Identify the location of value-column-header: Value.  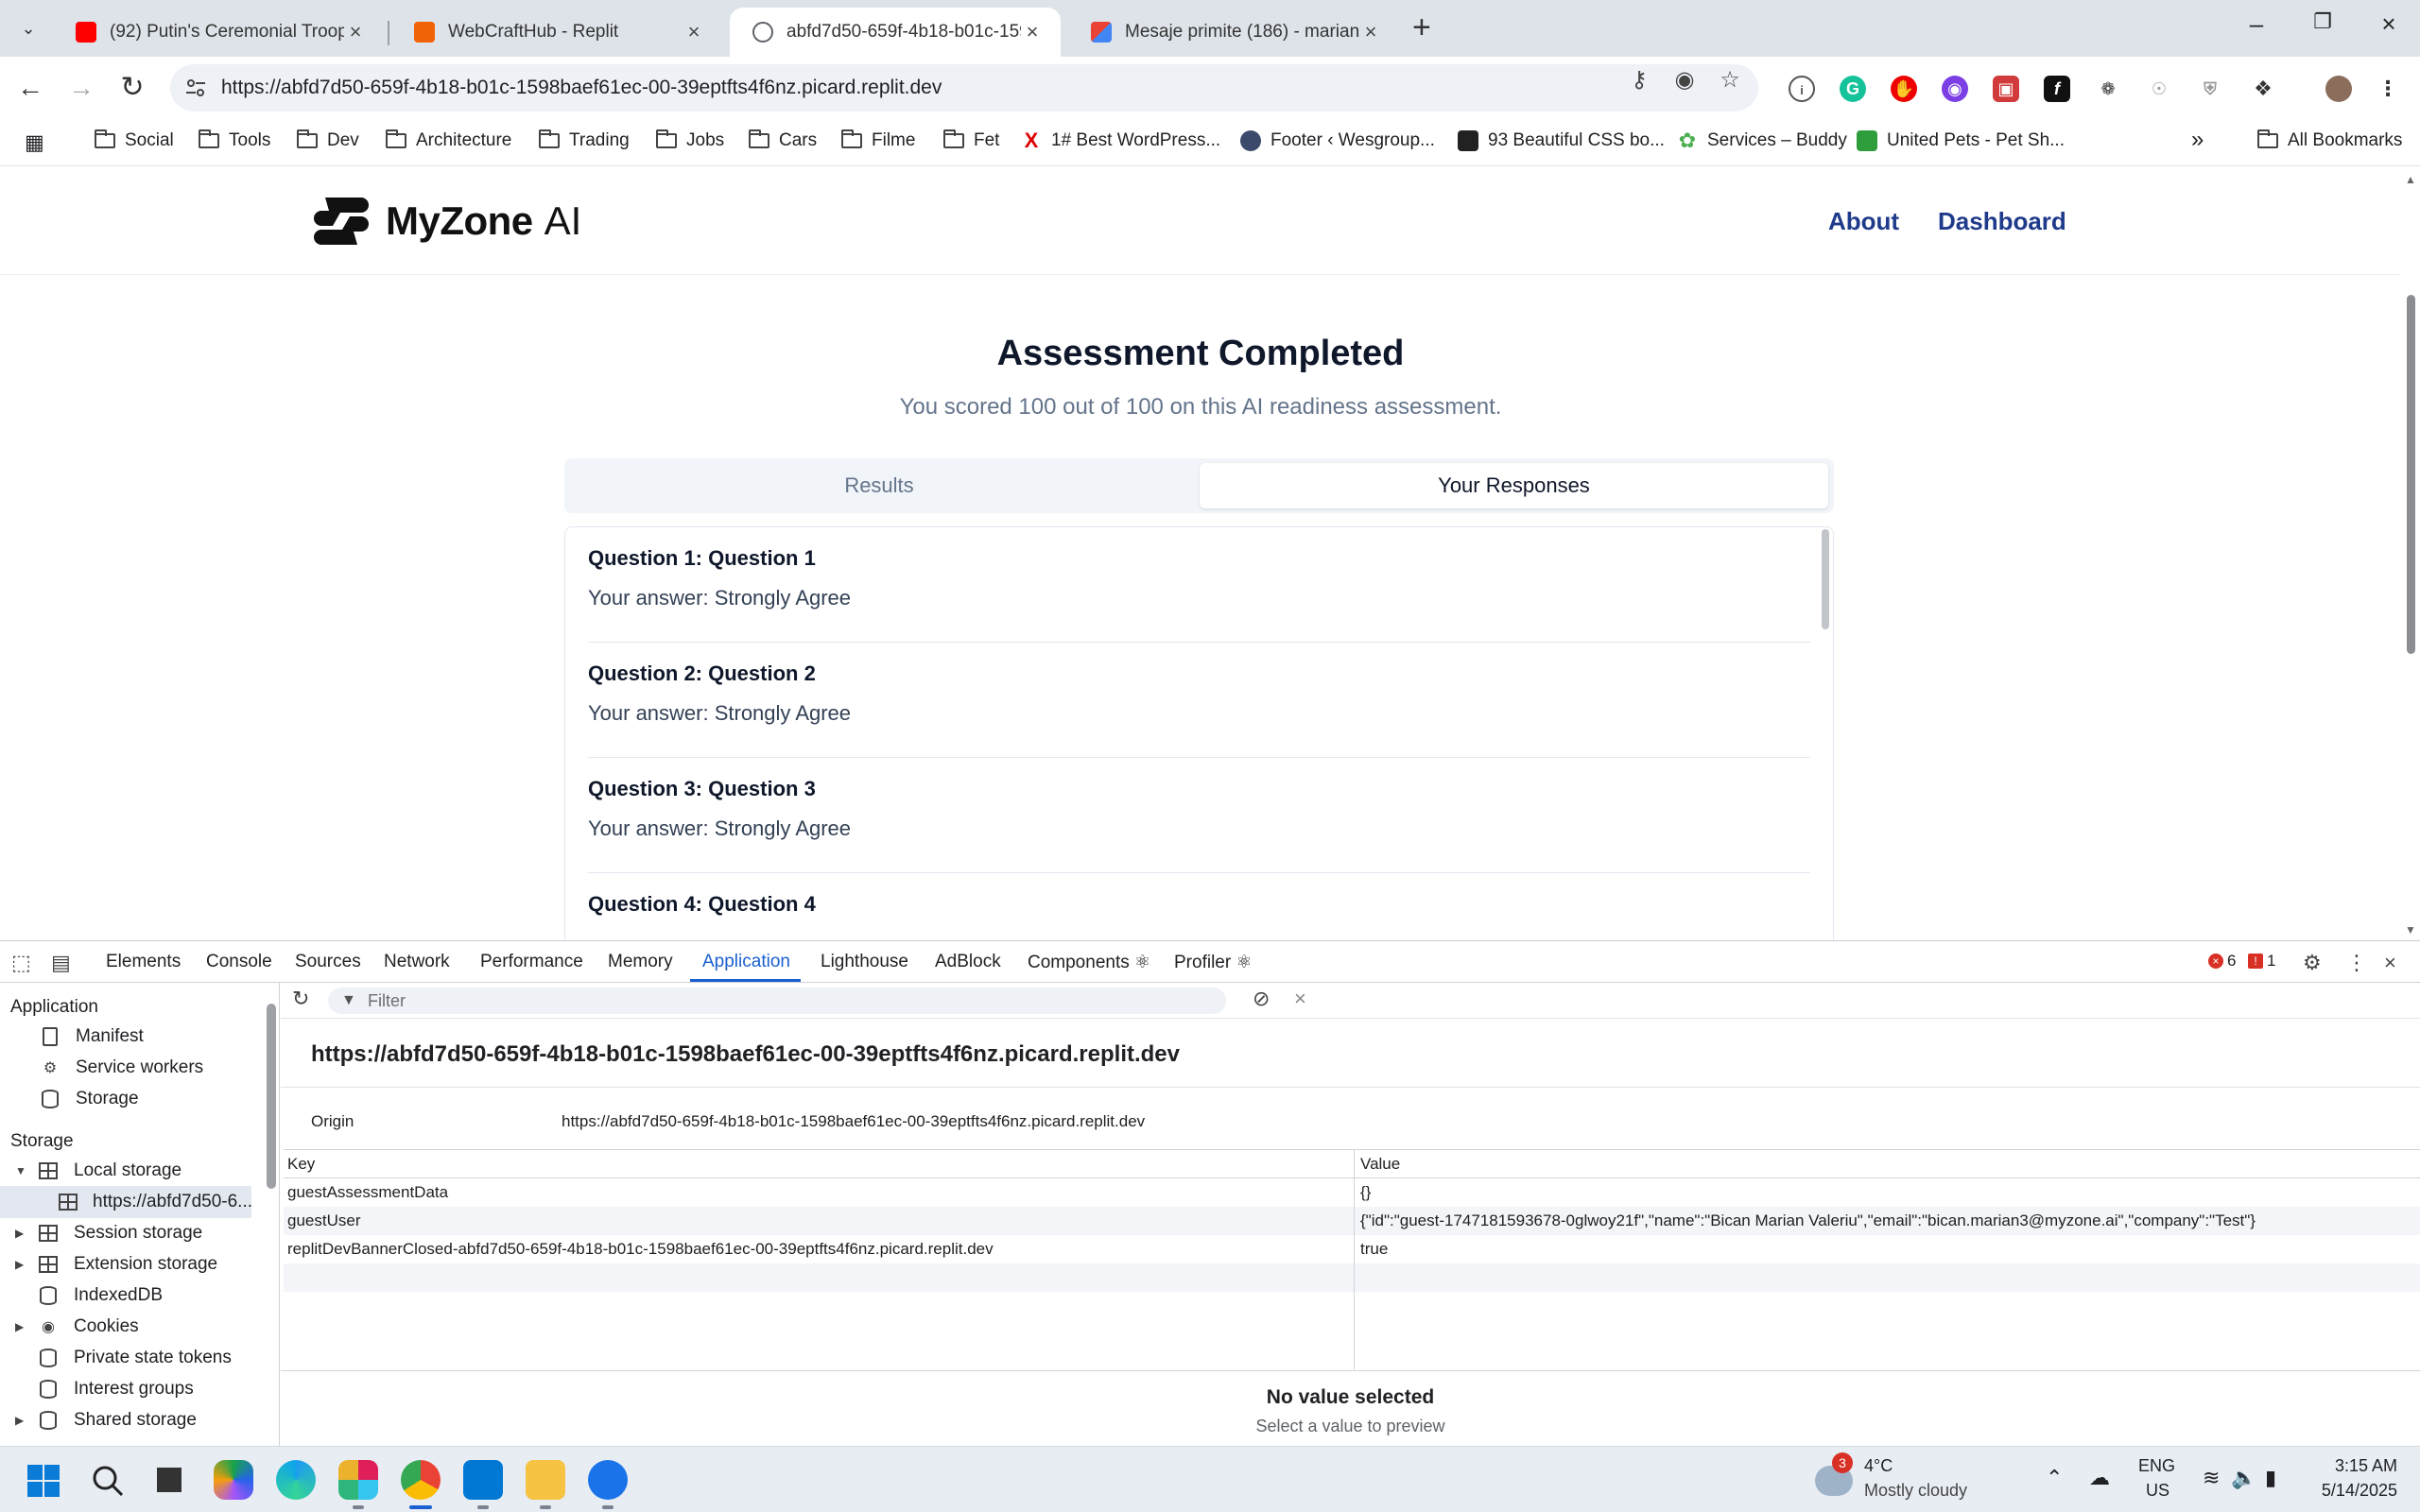
(1380, 1164).